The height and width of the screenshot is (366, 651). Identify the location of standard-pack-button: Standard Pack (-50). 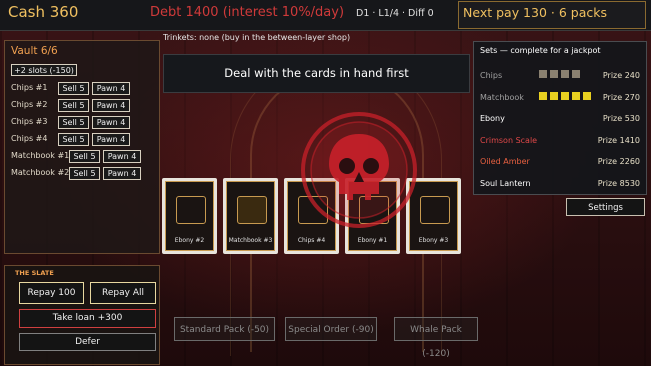
(224, 329).